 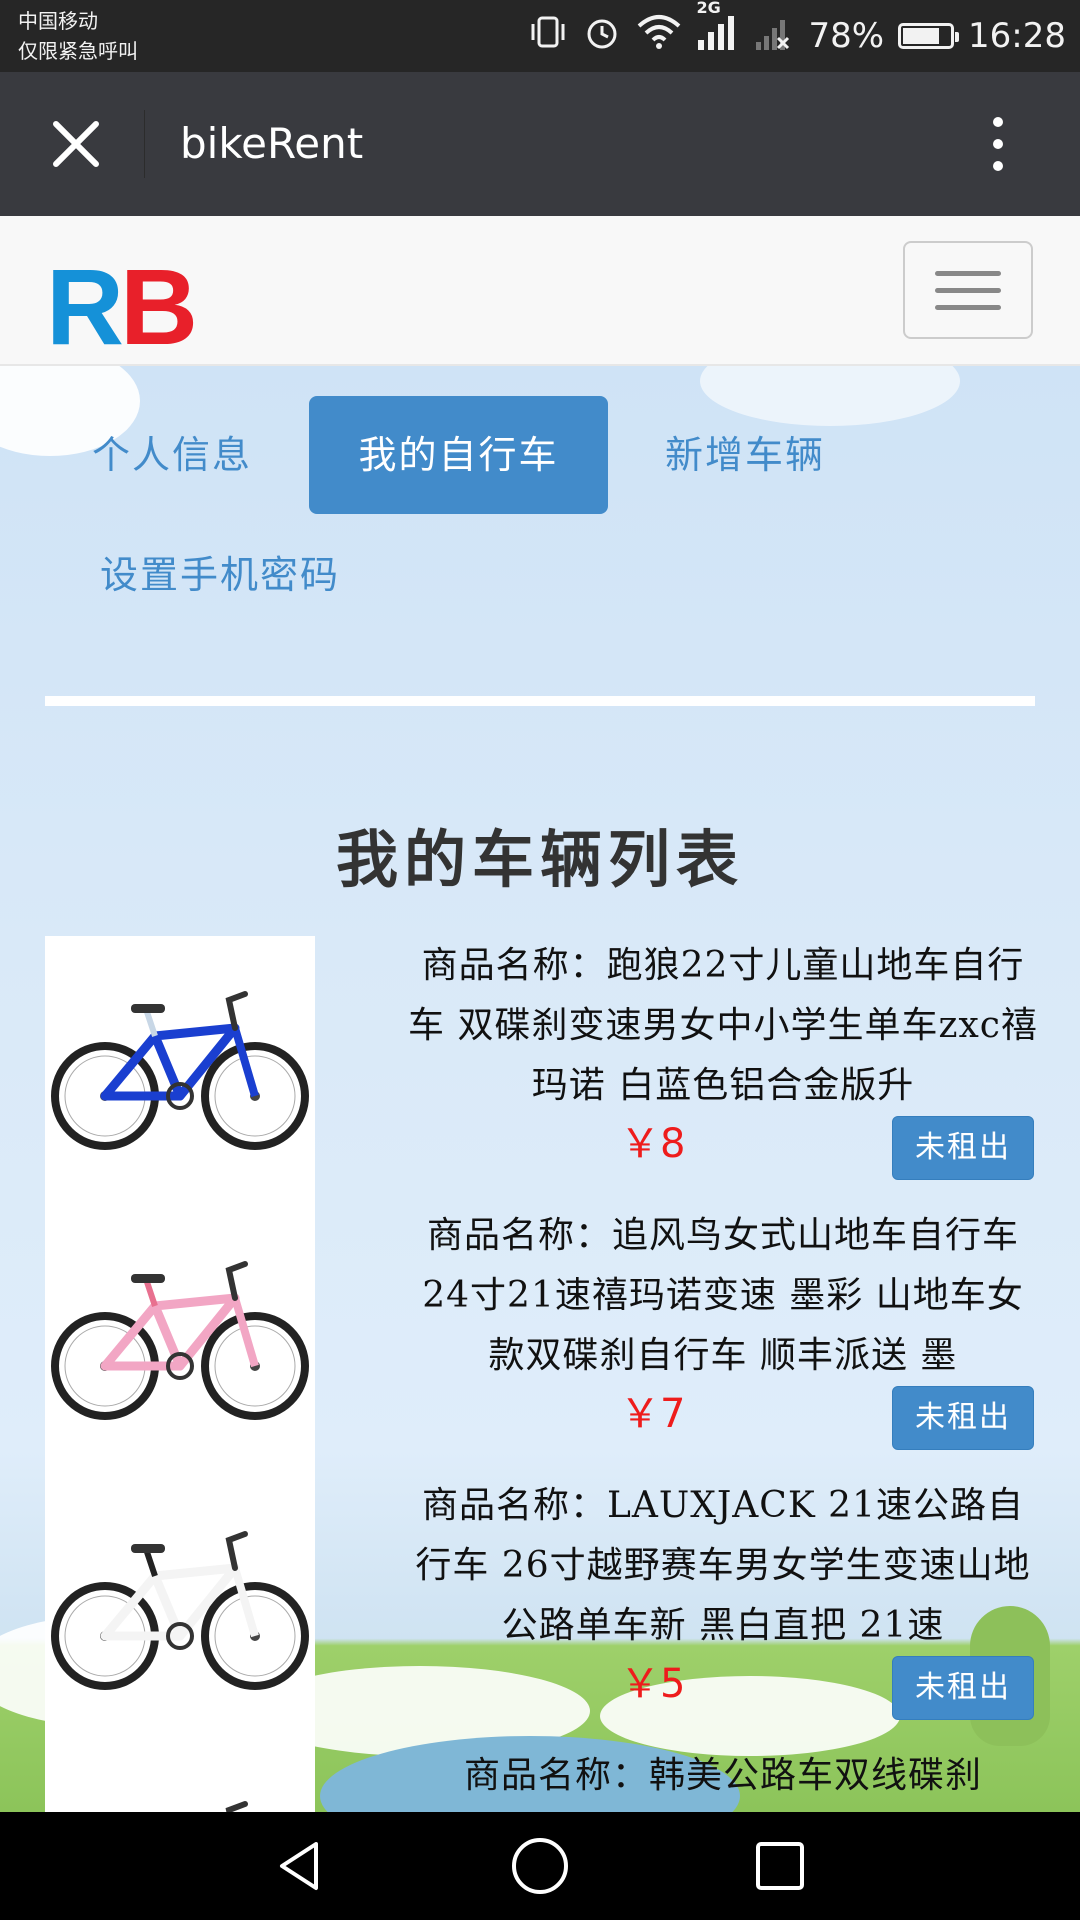 I want to click on menu-toggle-button, so click(x=968, y=290).